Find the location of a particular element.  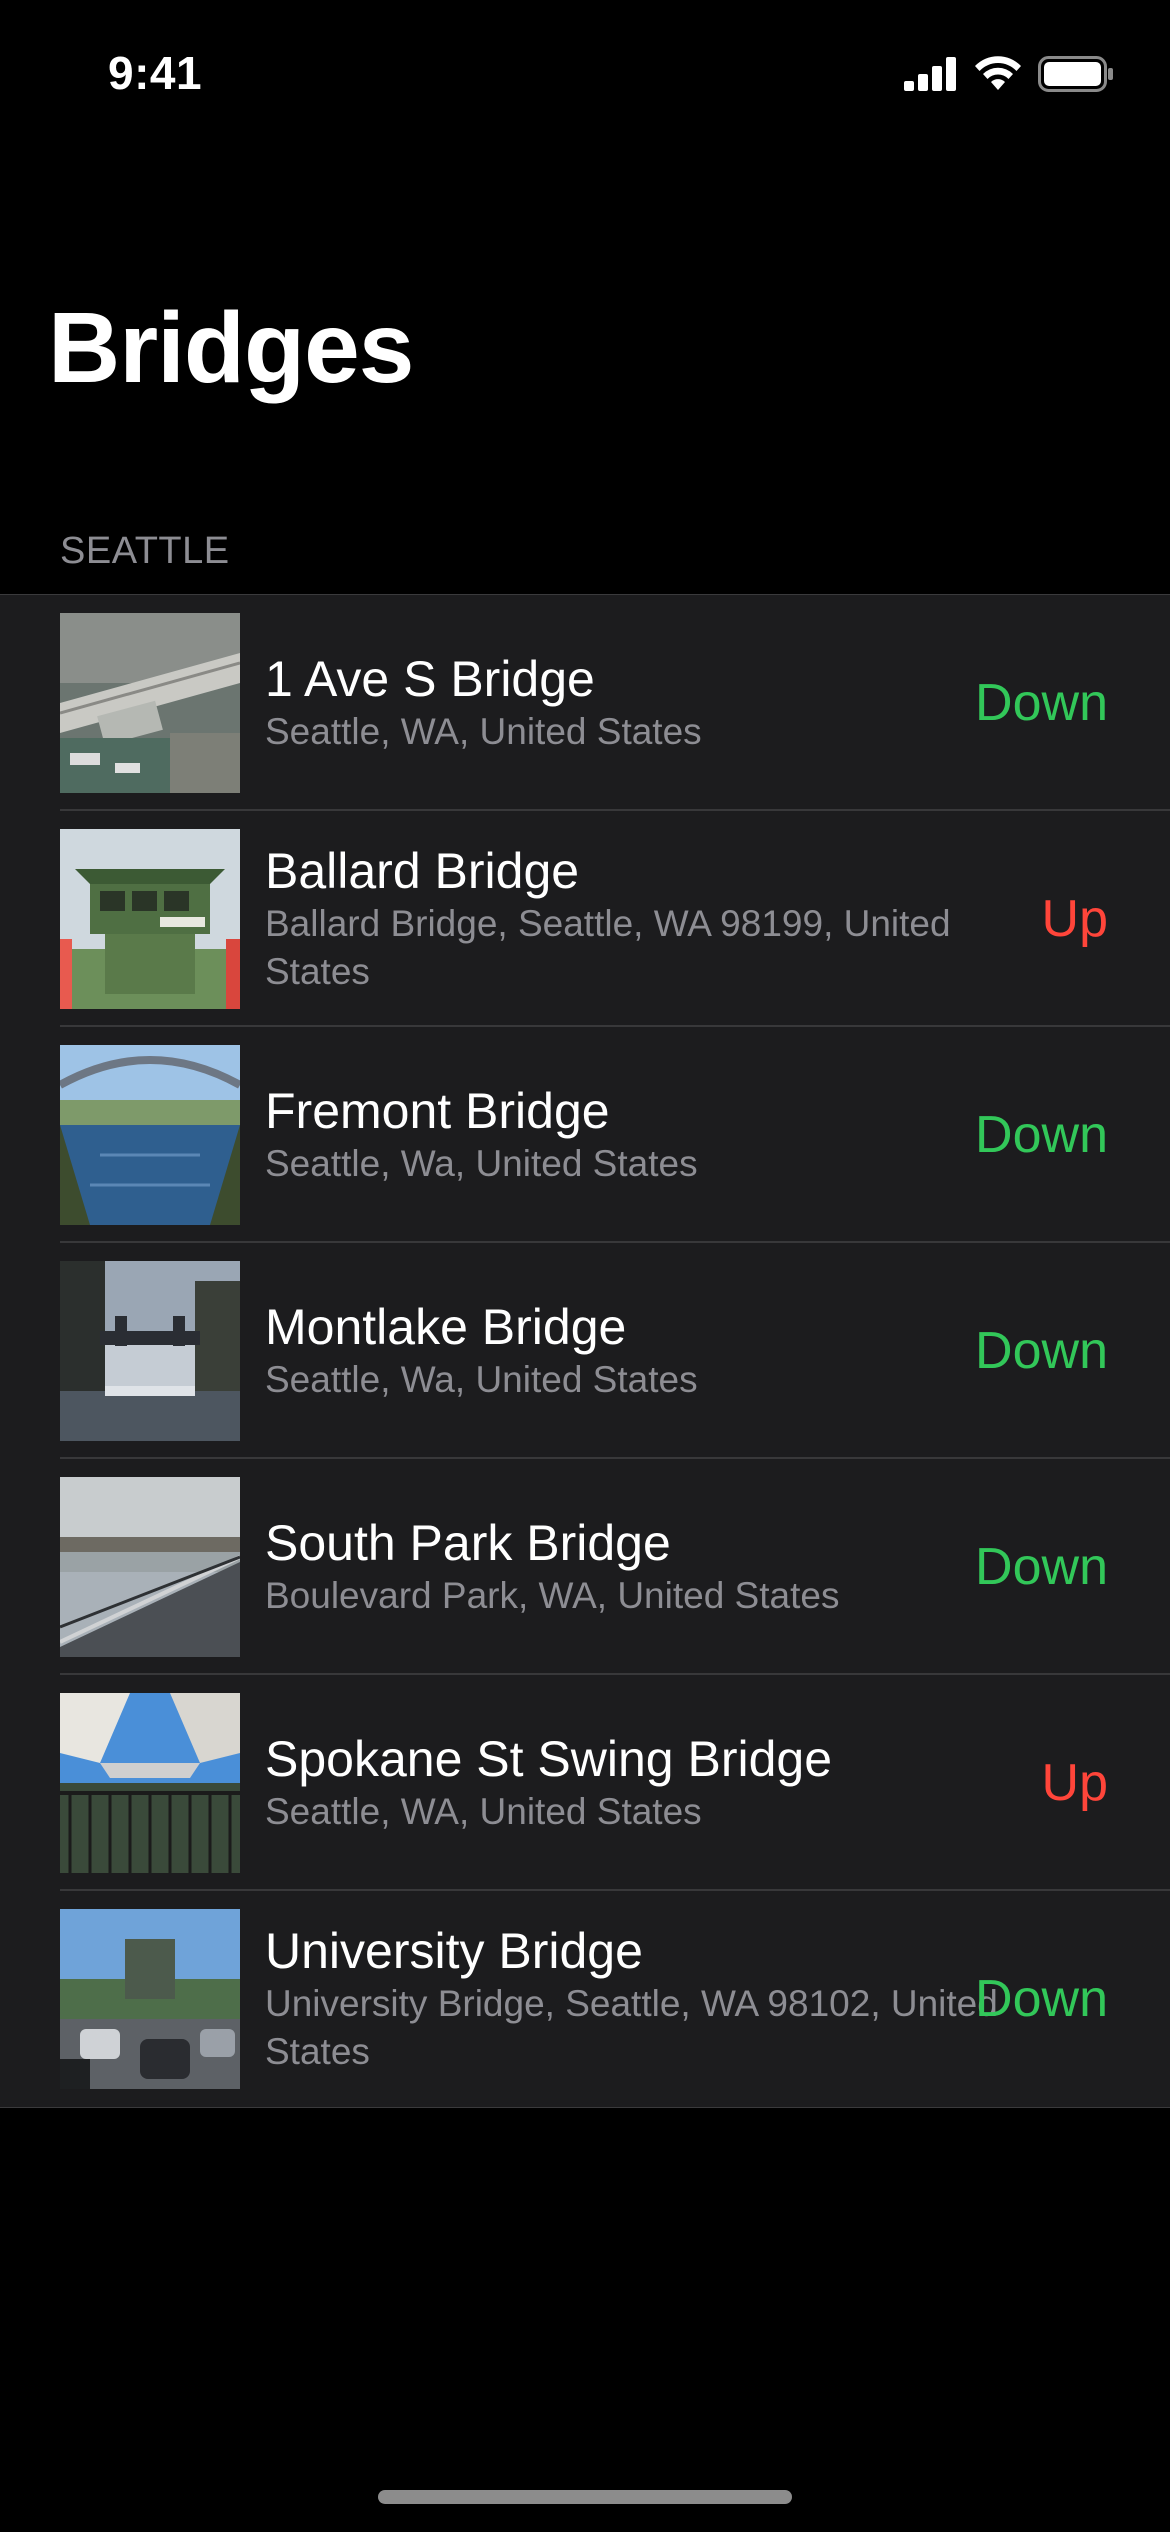

bridge-deck-photo is located at coordinates (150, 1567).